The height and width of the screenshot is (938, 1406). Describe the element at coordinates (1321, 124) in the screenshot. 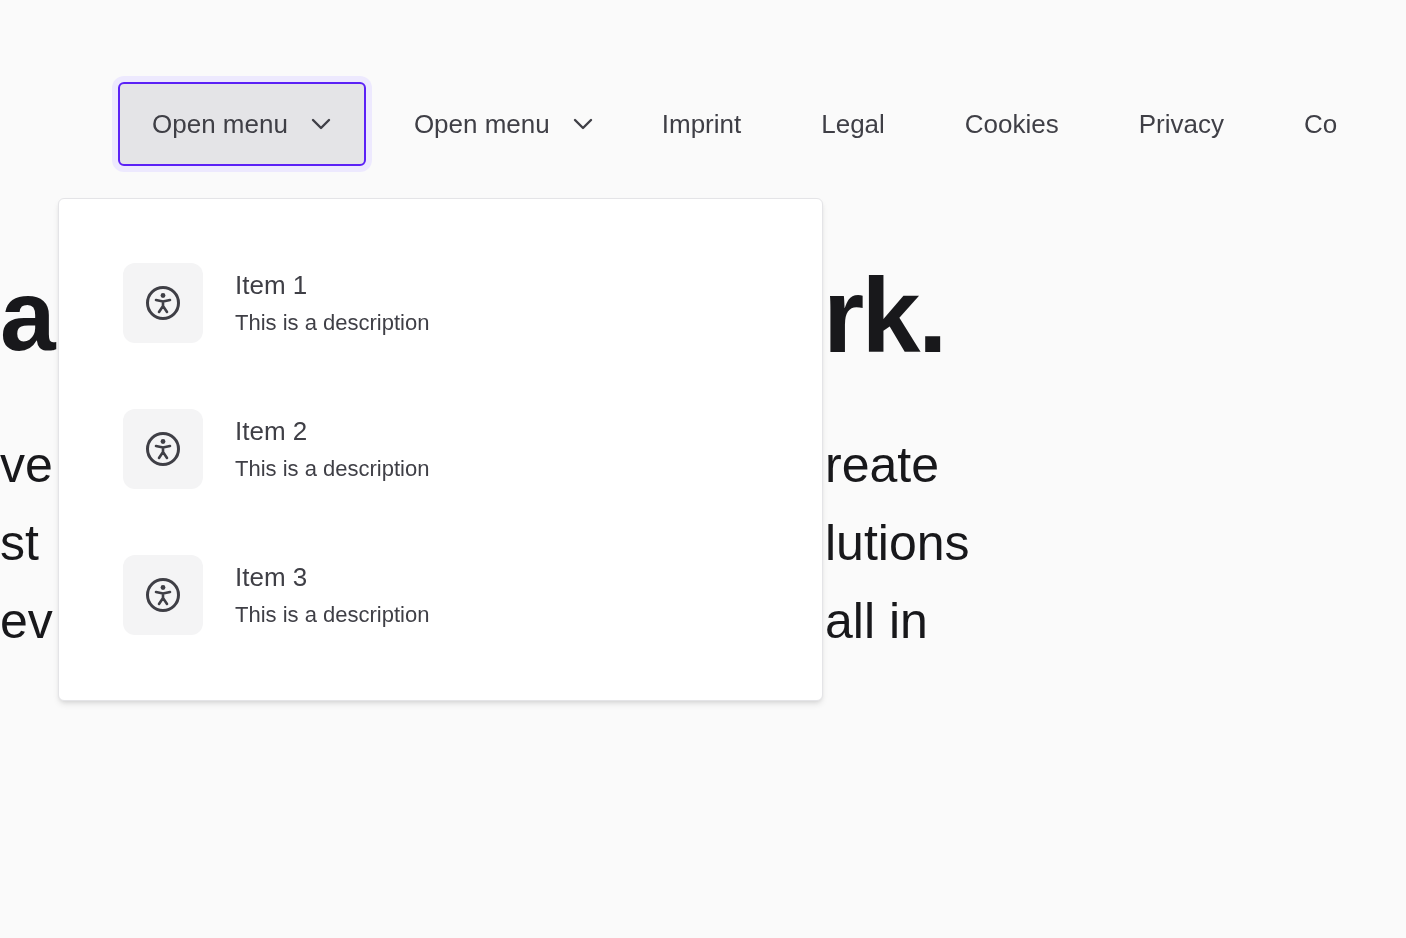

I see `nav-link: Co` at that location.